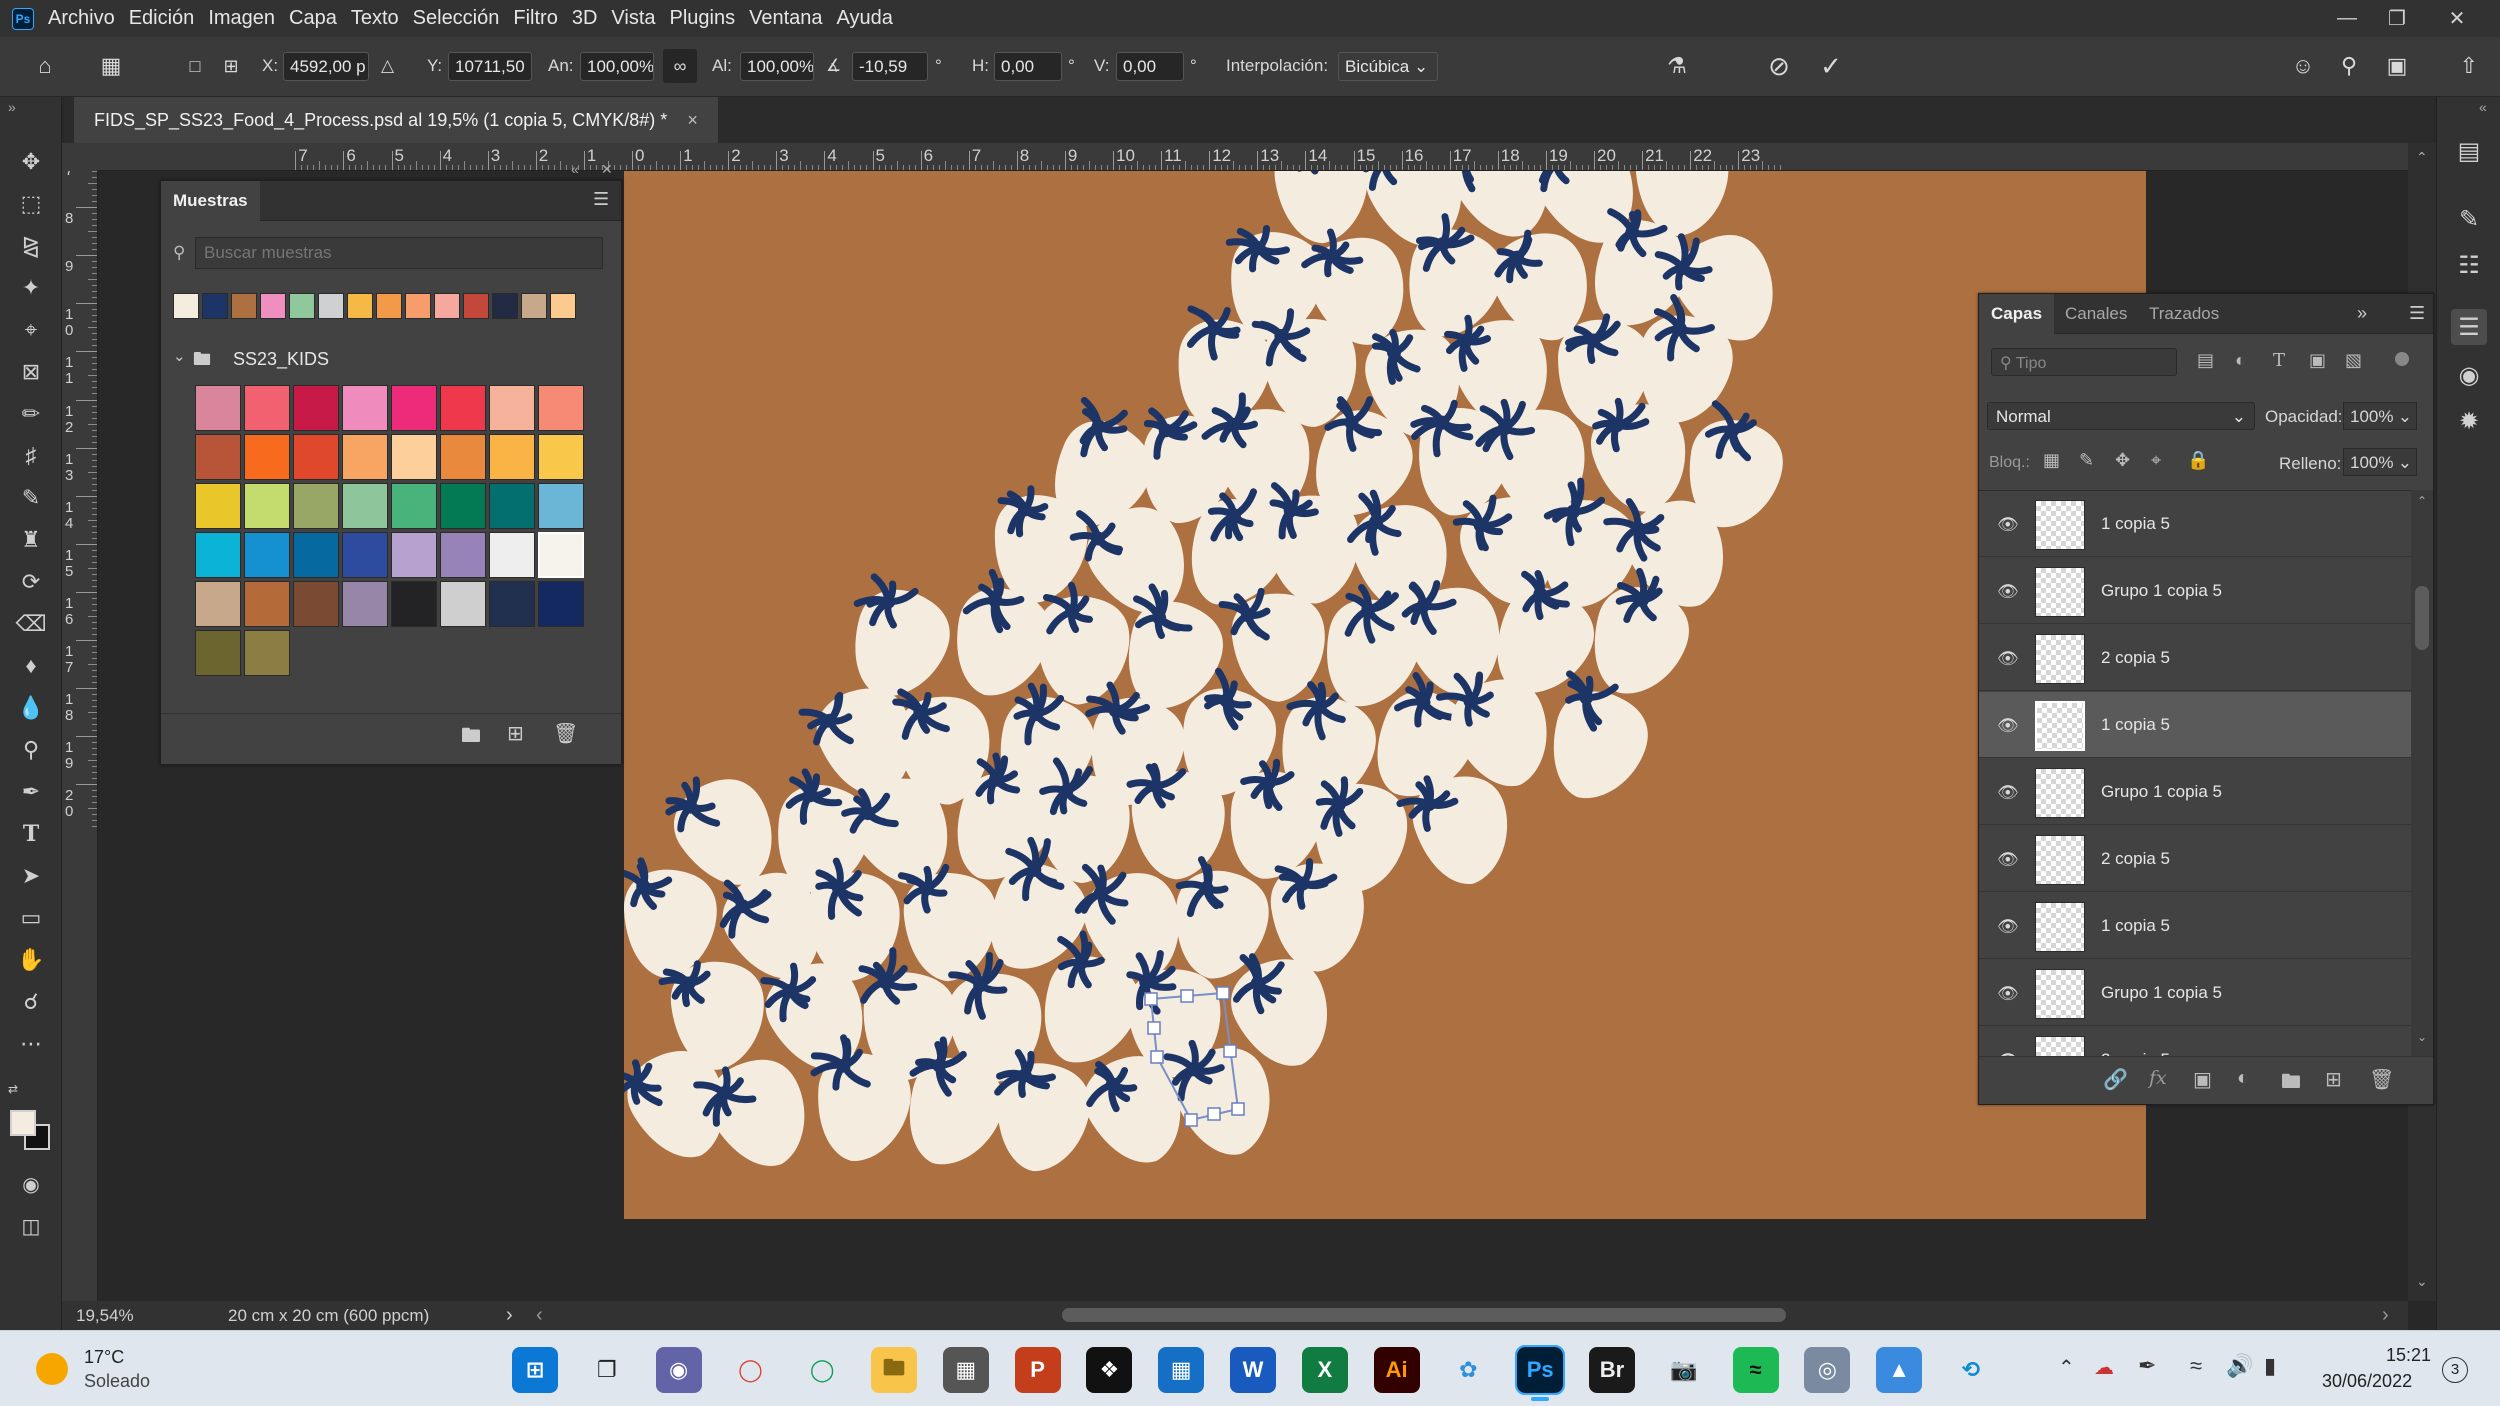  Describe the element at coordinates (1827, 1370) in the screenshot. I see `disk-icon: ◎` at that location.